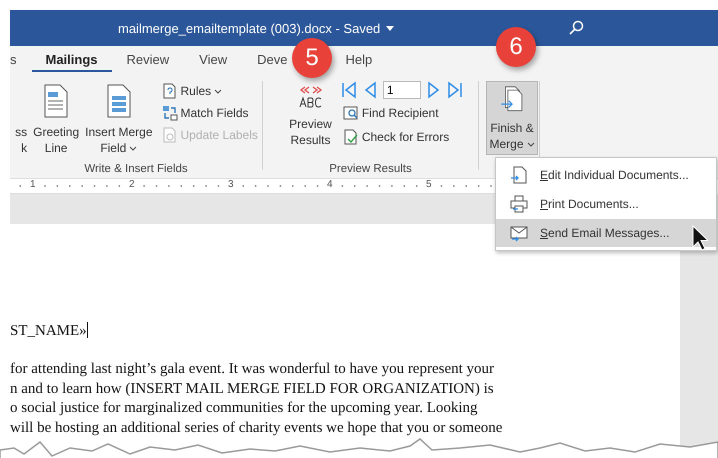 This screenshot has width=718, height=458. I want to click on ribbon-button: ss k, so click(21, 120).